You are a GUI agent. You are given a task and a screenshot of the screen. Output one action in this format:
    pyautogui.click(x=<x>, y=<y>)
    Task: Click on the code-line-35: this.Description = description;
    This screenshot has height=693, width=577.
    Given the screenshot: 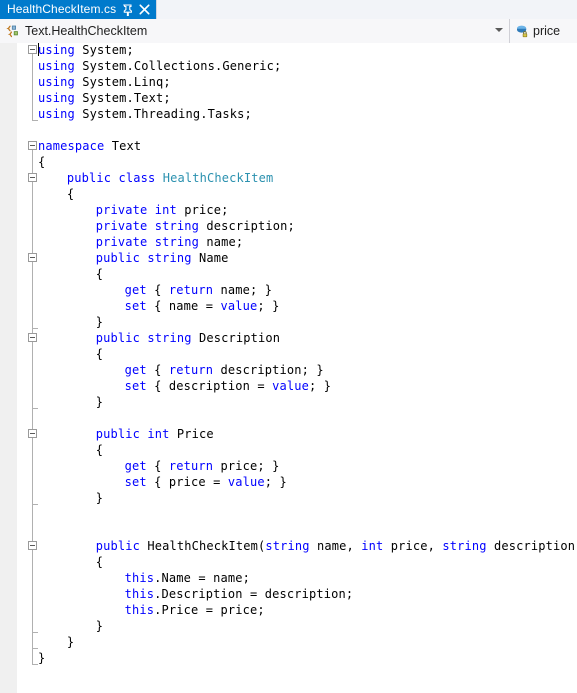 What is the action you would take?
    pyautogui.click(x=239, y=594)
    